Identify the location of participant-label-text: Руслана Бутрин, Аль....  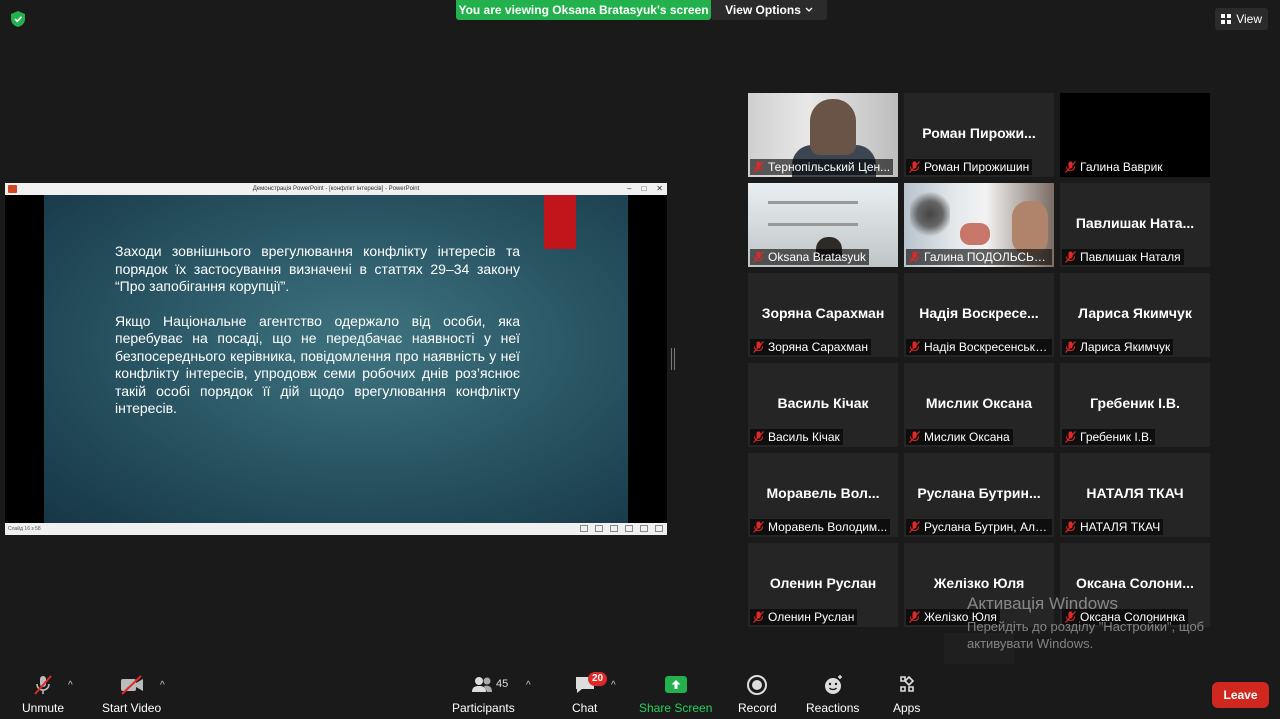
(986, 527).